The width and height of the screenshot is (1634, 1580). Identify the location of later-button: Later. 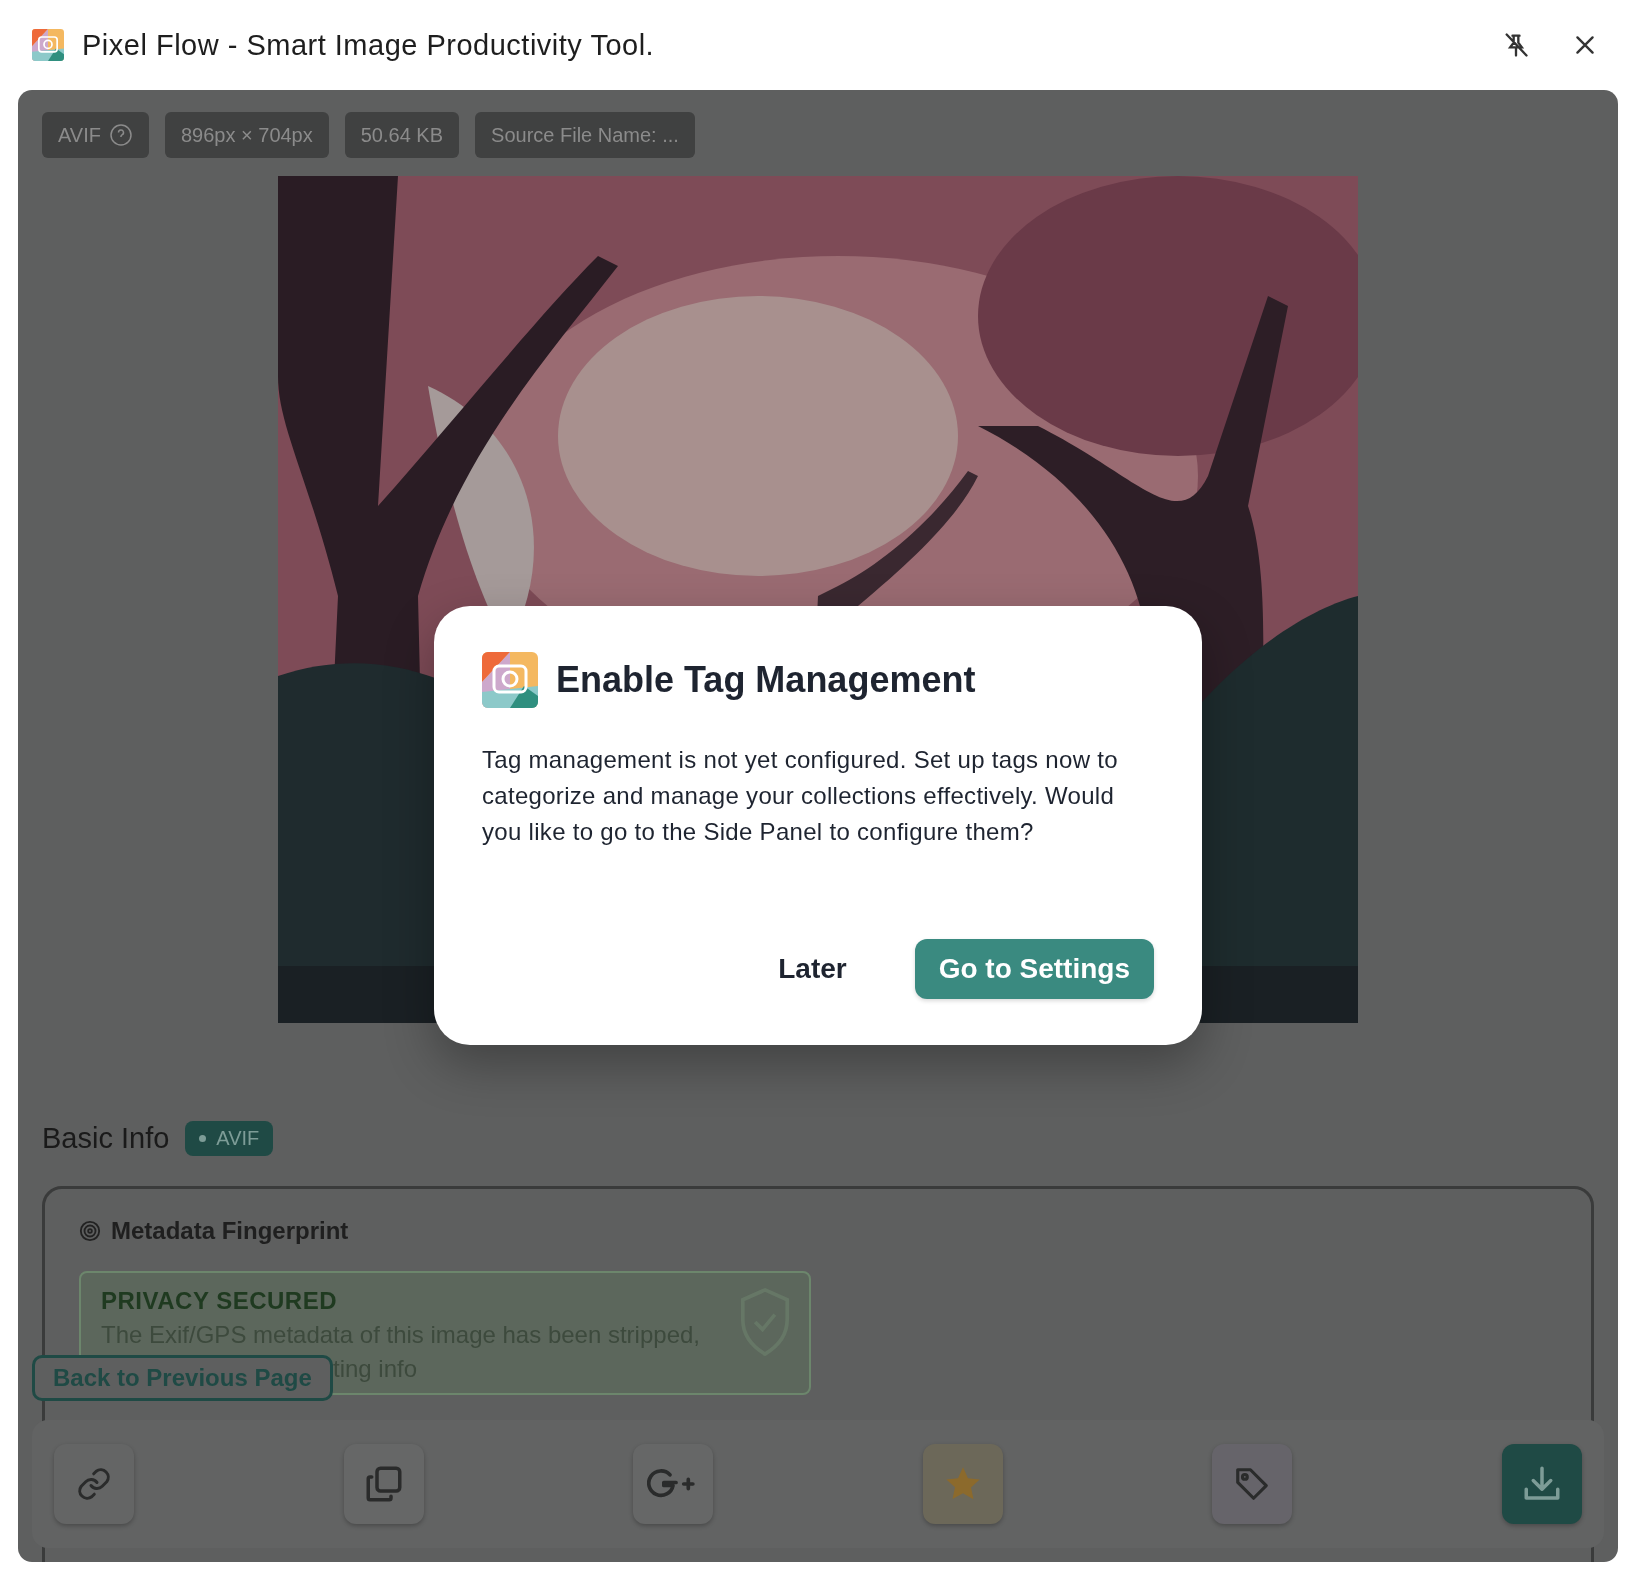
(812, 969).